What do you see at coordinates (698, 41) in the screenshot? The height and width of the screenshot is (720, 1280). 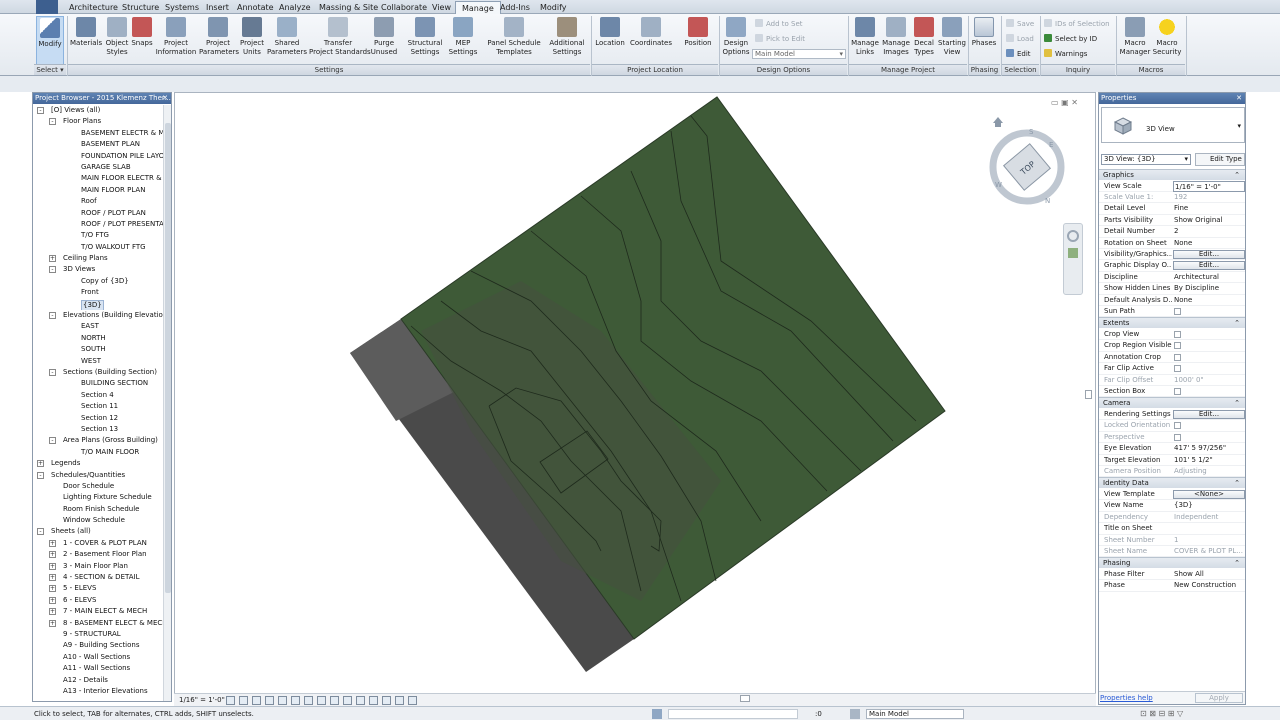 I see `position-button: Position` at bounding box center [698, 41].